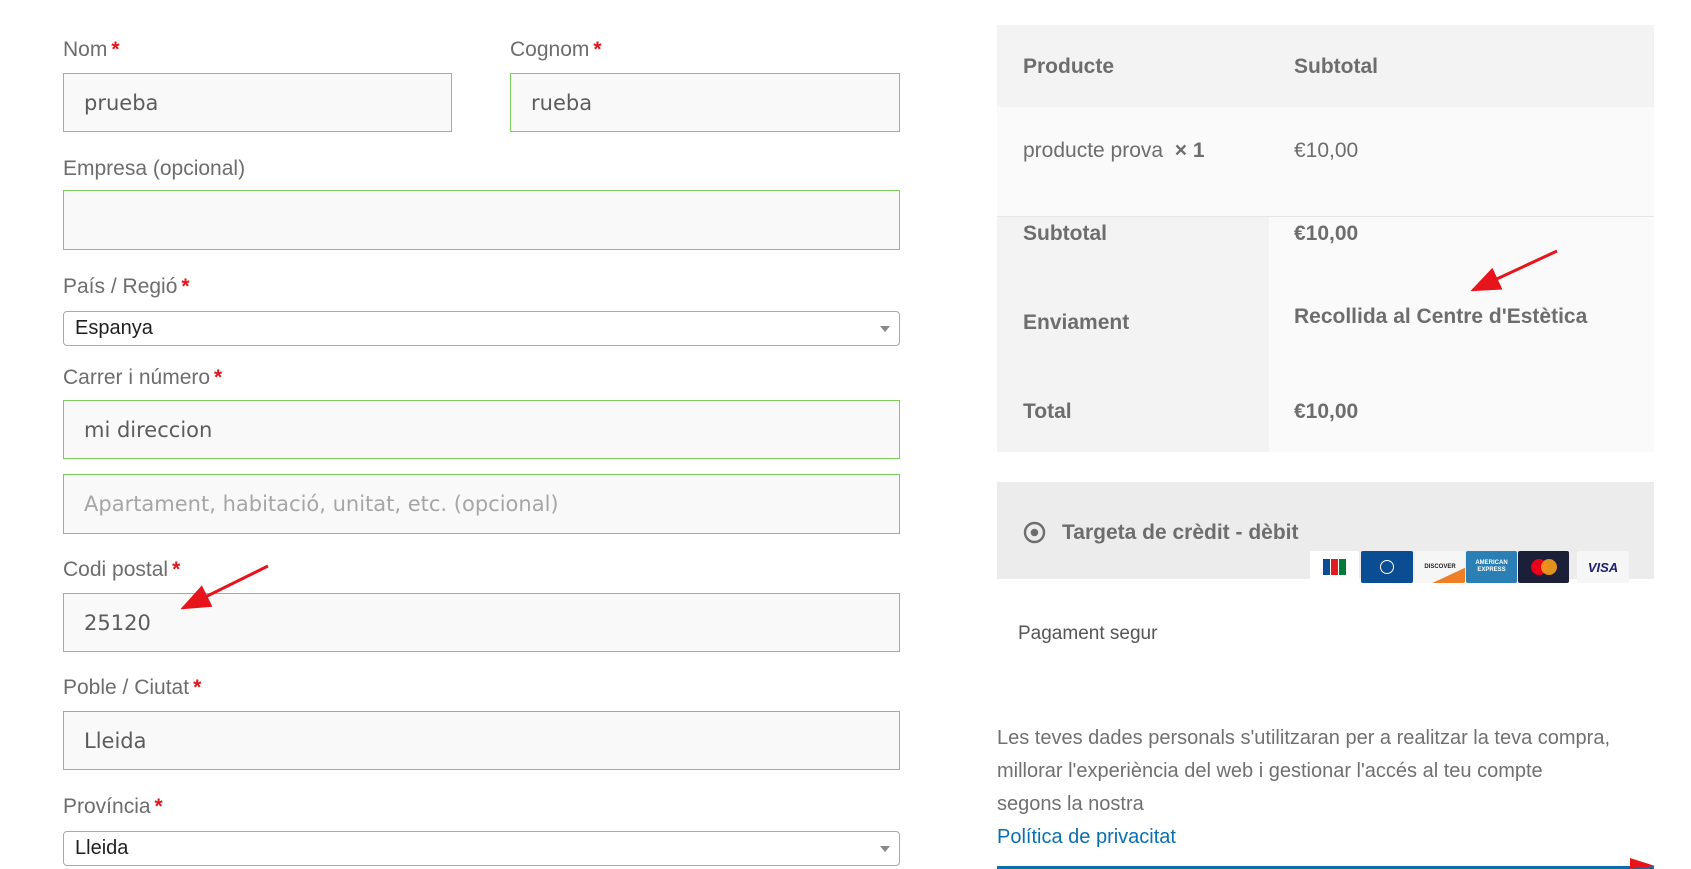  Describe the element at coordinates (126, 286) in the screenshot. I see `country-label: País / Regió *` at that location.